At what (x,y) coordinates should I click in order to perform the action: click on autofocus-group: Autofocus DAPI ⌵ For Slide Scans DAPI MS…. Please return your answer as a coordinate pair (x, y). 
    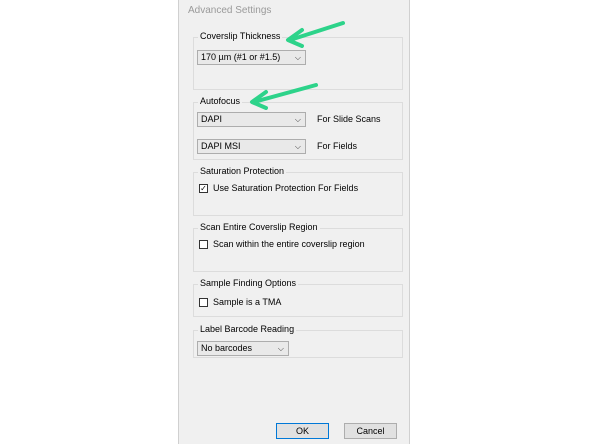
    Looking at the image, I should click on (298, 128).